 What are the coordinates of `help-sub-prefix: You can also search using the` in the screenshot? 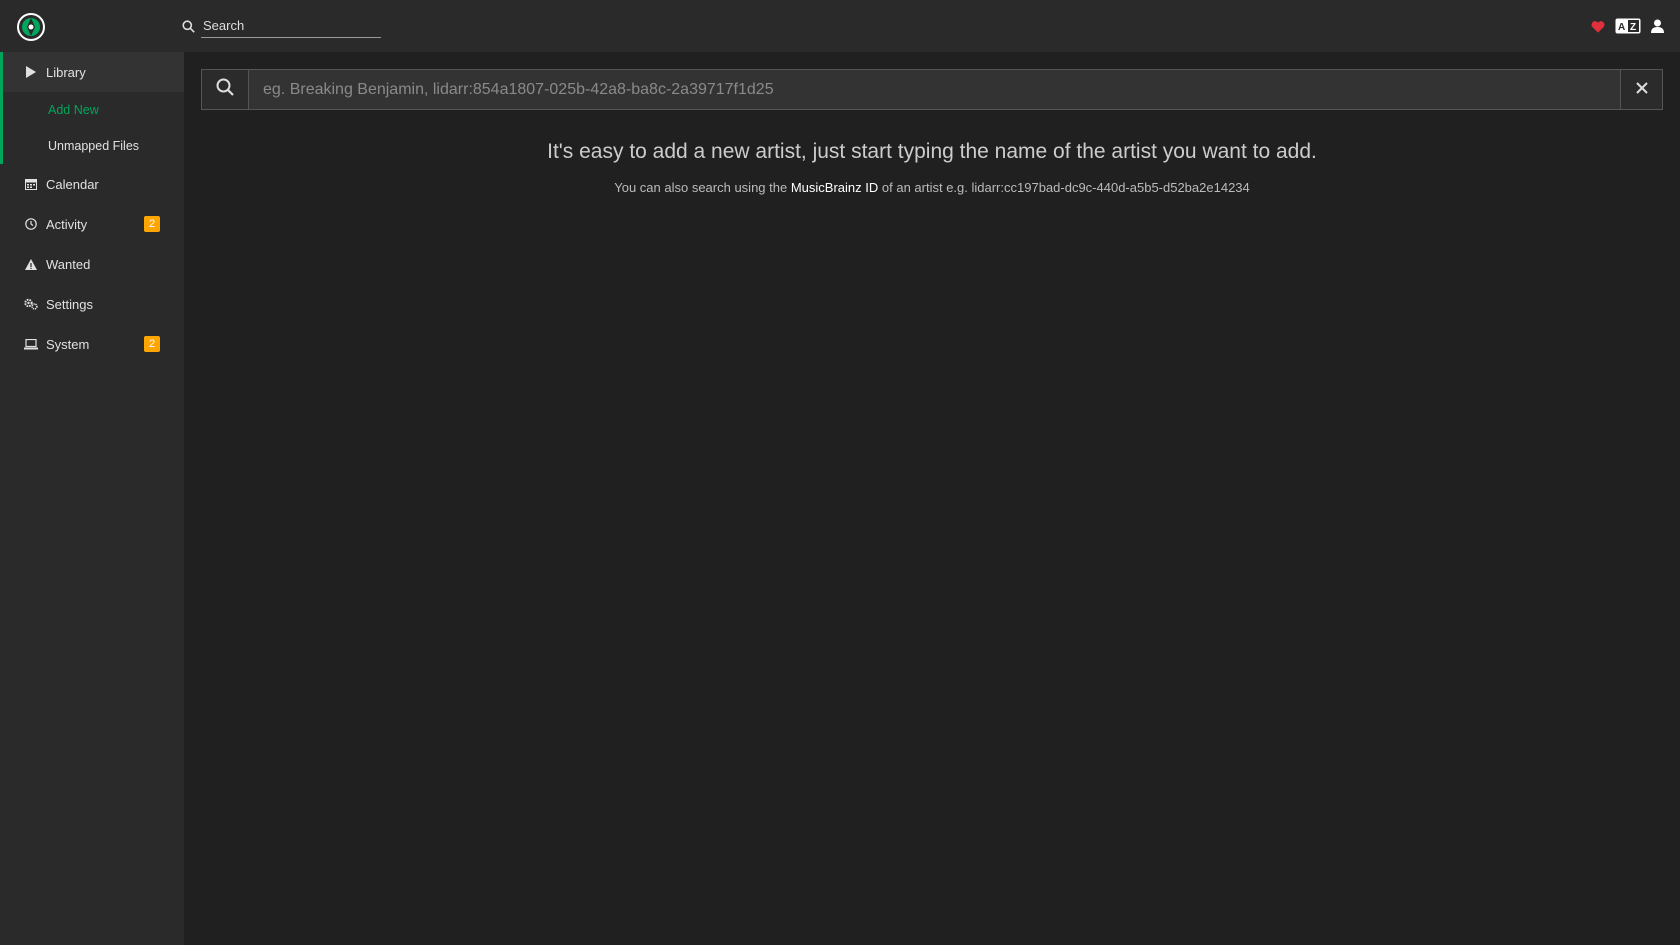 It's located at (701, 187).